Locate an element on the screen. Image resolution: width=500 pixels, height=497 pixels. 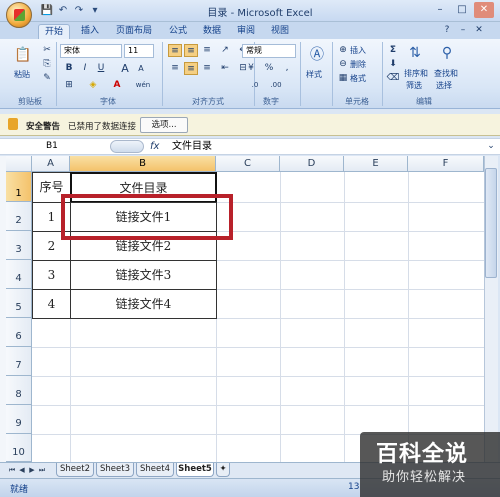
comma-button: , is located at coordinates (287, 68).